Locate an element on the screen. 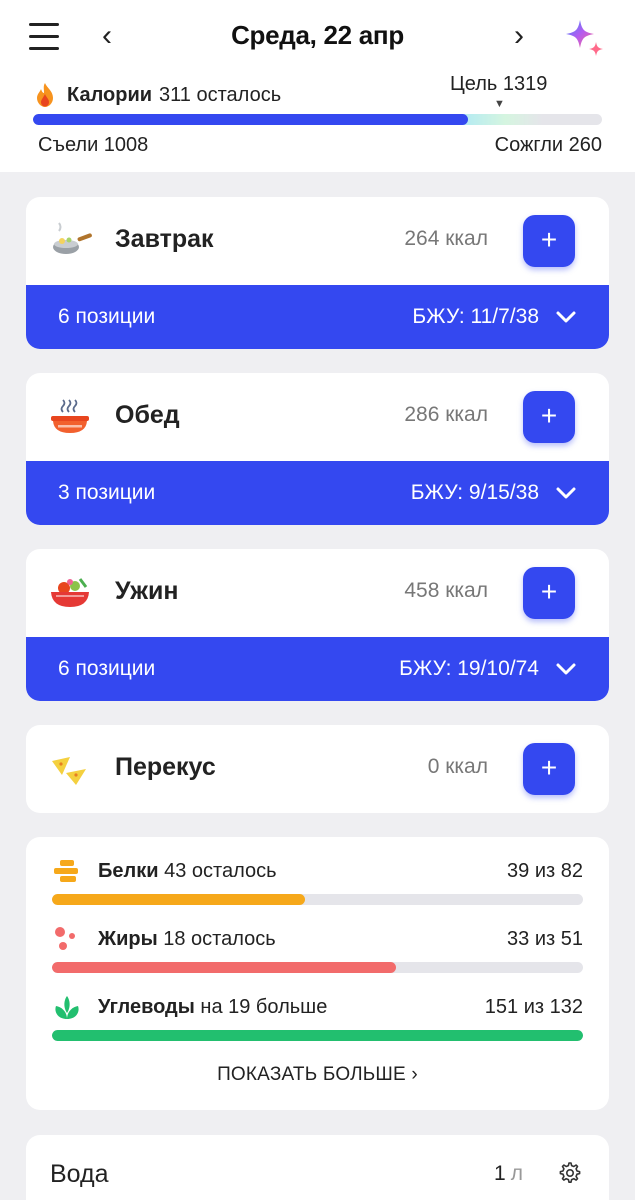 The height and width of the screenshot is (1200, 635). meal-details-toggle: 6 позиции БЖУ: 19/10/74 is located at coordinates (317, 669).